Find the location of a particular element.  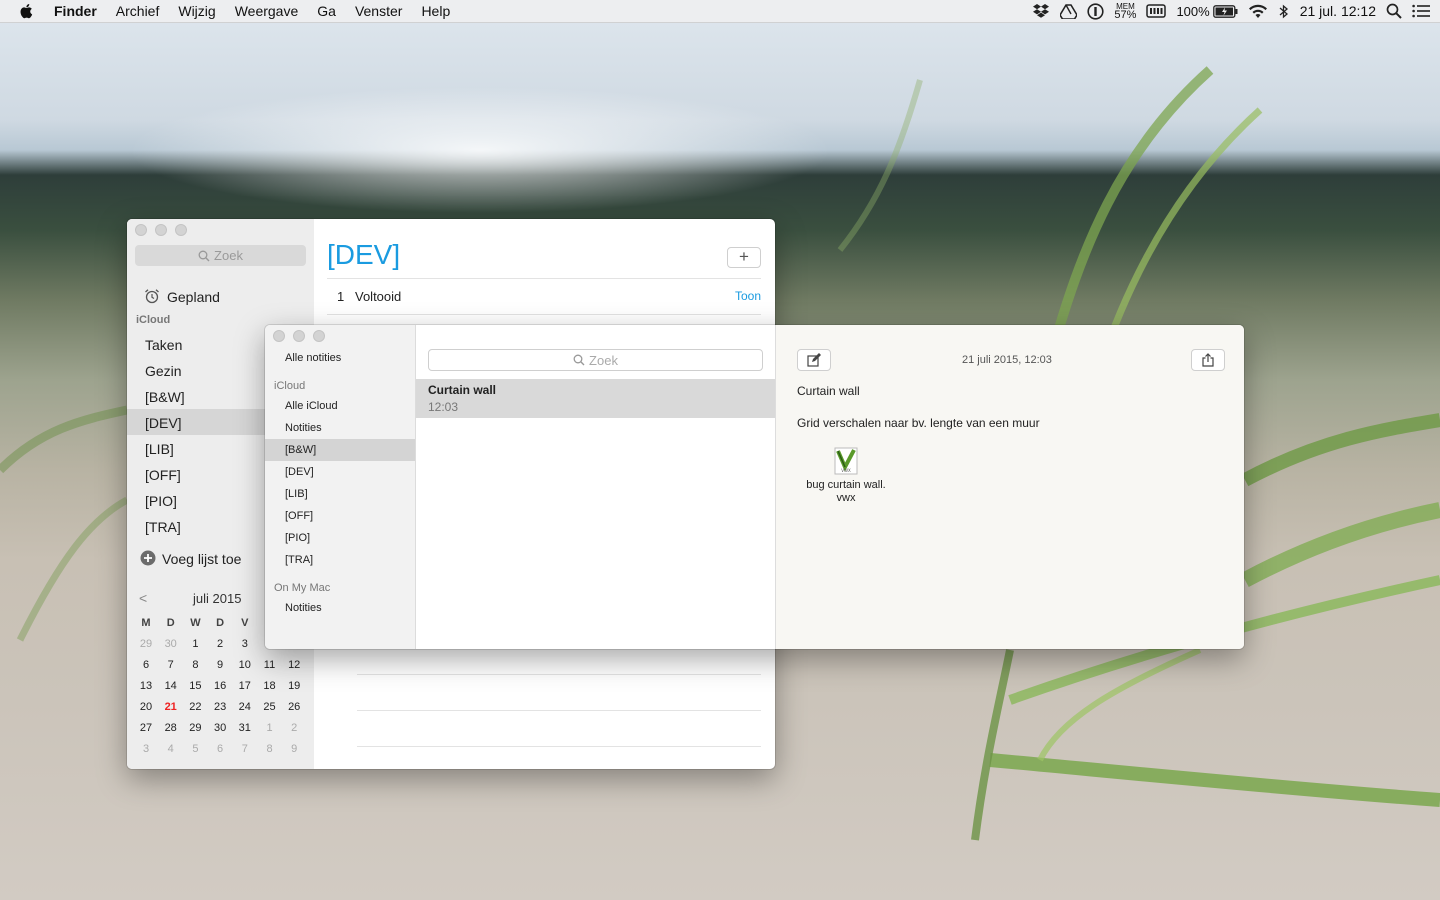

add-reminder-button: + is located at coordinates (744, 257).